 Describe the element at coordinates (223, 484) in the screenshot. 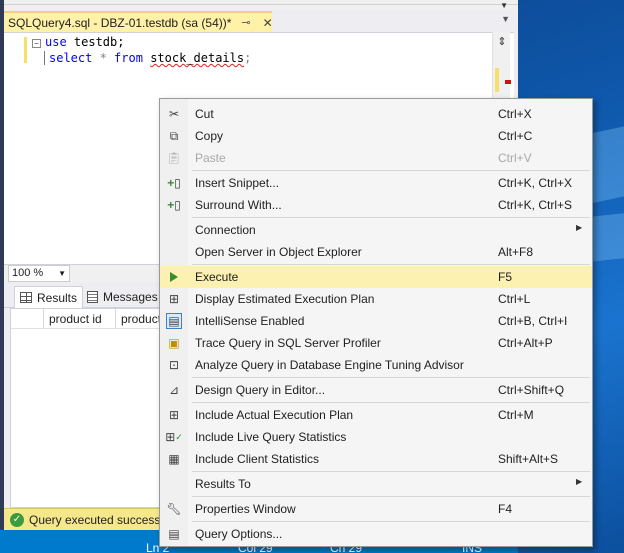

I see `menu-item-label: Results To` at that location.